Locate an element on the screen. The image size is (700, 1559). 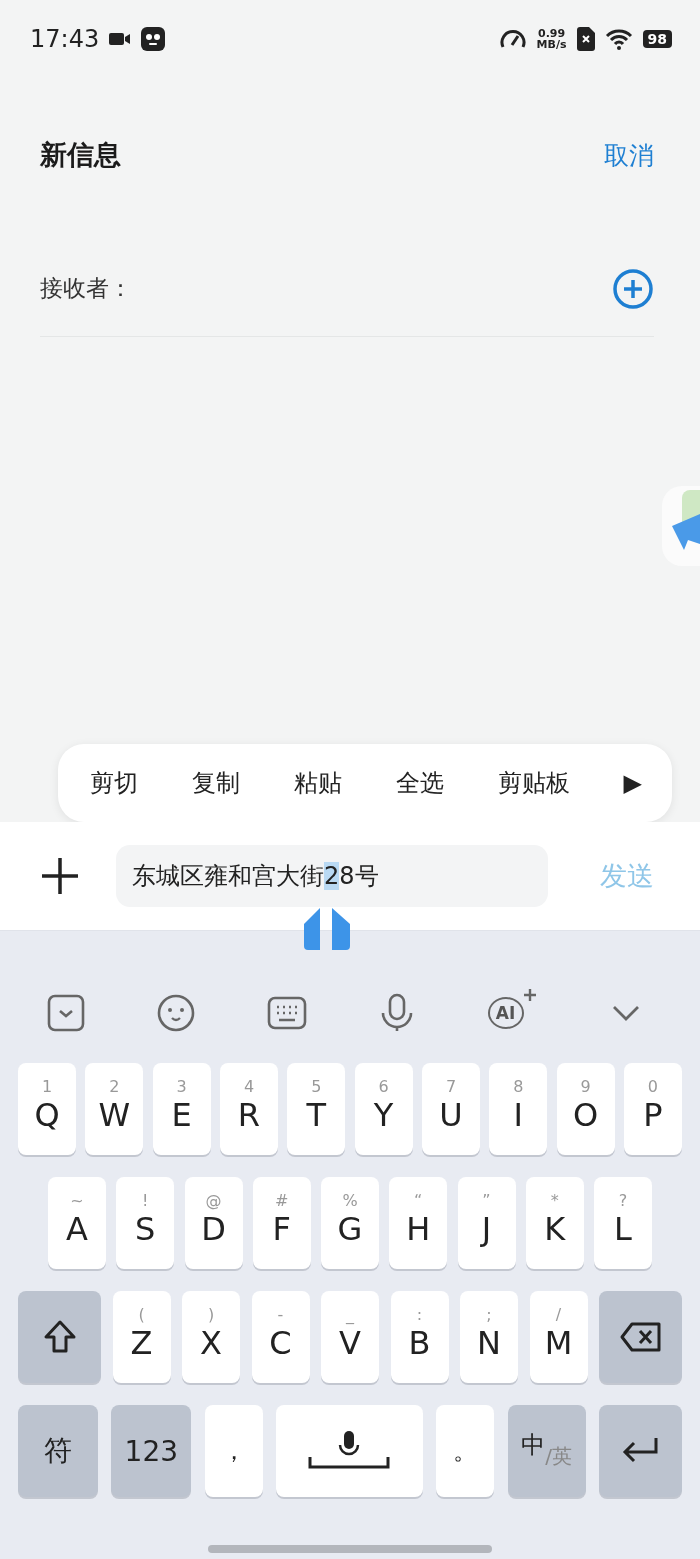
plus-icon is located at coordinates (60, 876).